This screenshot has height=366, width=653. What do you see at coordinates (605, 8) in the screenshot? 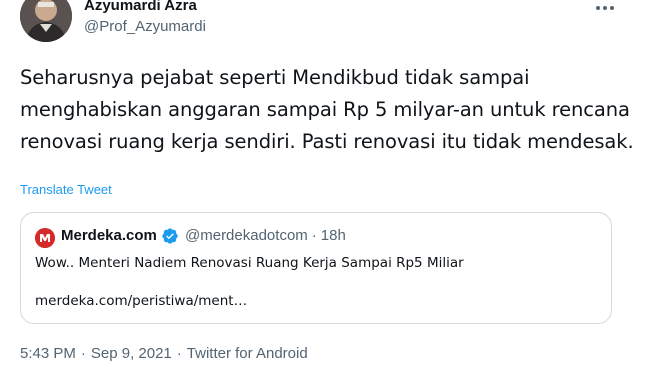
I see `more-options-button` at bounding box center [605, 8].